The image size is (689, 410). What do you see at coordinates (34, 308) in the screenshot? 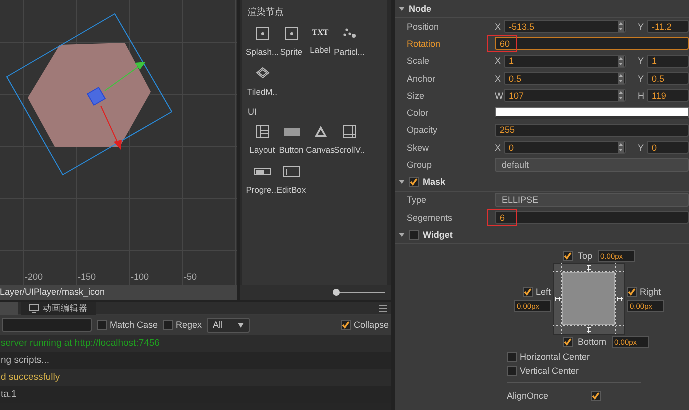
I see `monitor-icon` at bounding box center [34, 308].